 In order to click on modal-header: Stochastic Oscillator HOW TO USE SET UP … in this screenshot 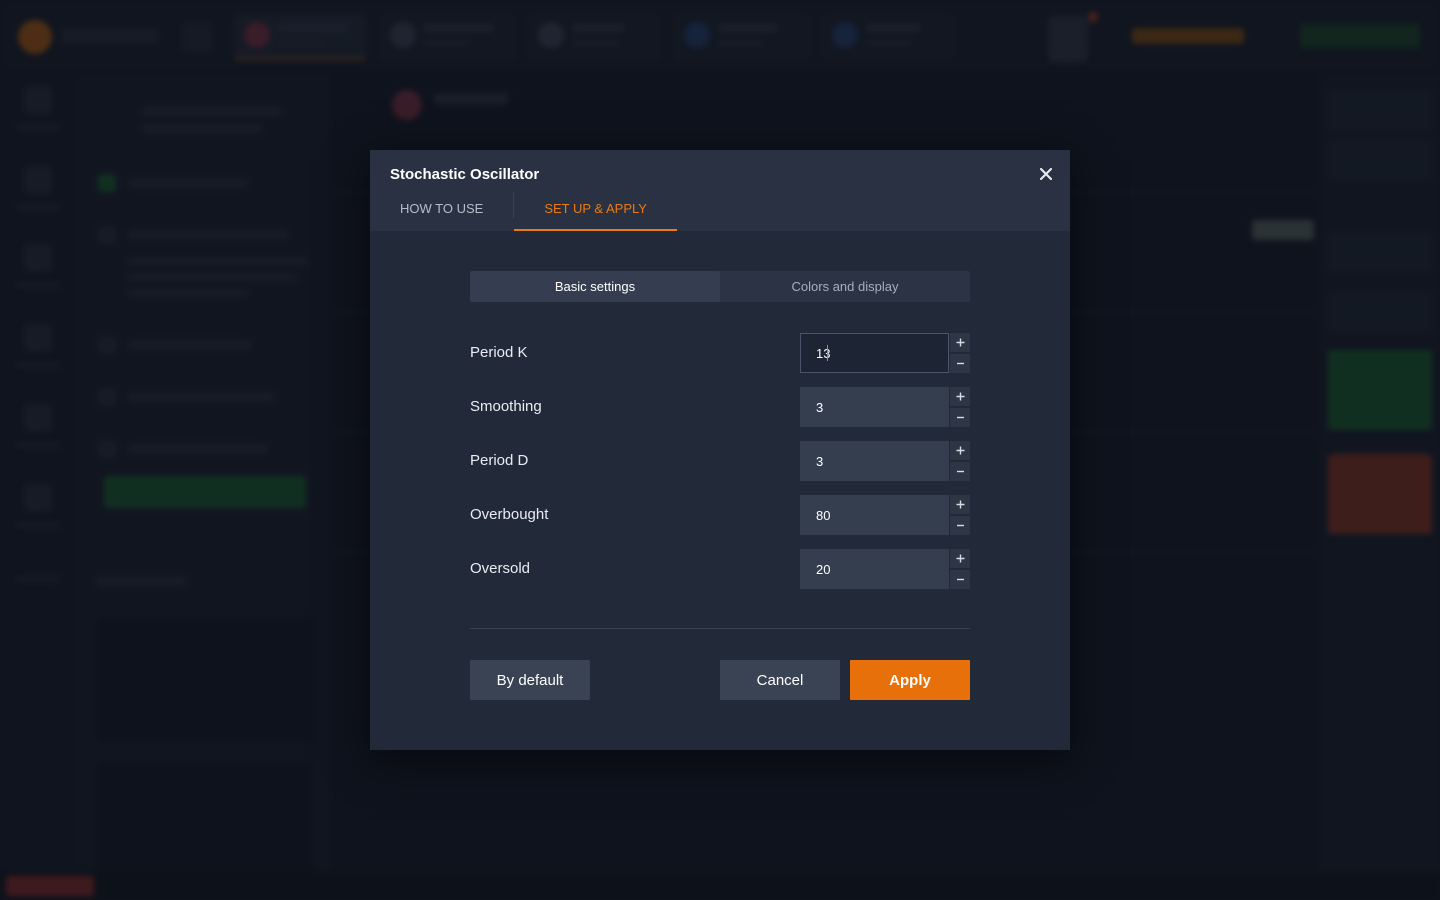, I will do `click(720, 190)`.